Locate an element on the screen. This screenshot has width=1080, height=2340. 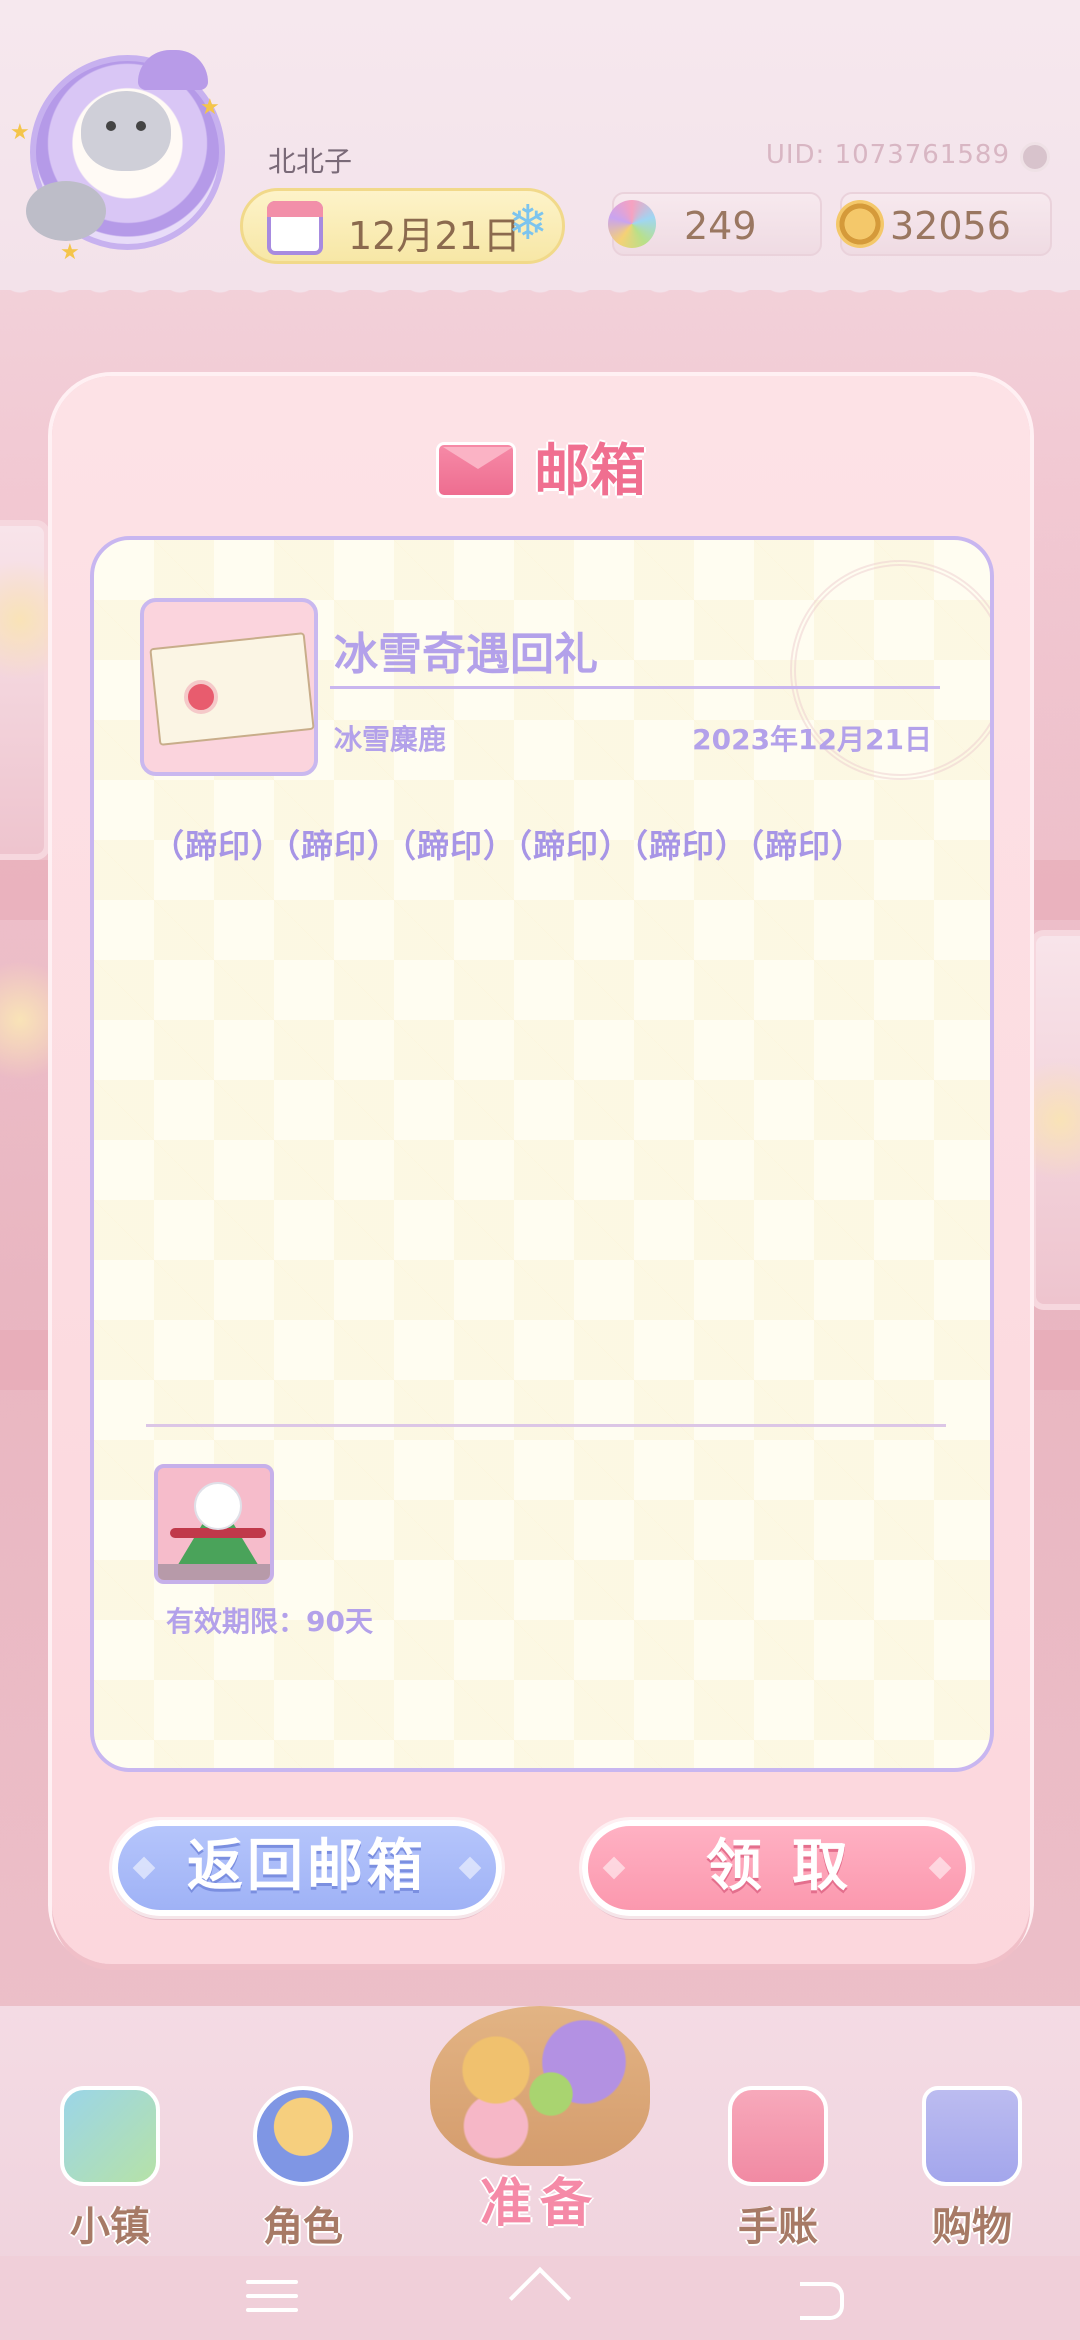
back-to-mailbox-button: 返回邮箱 is located at coordinates (307, 1868).